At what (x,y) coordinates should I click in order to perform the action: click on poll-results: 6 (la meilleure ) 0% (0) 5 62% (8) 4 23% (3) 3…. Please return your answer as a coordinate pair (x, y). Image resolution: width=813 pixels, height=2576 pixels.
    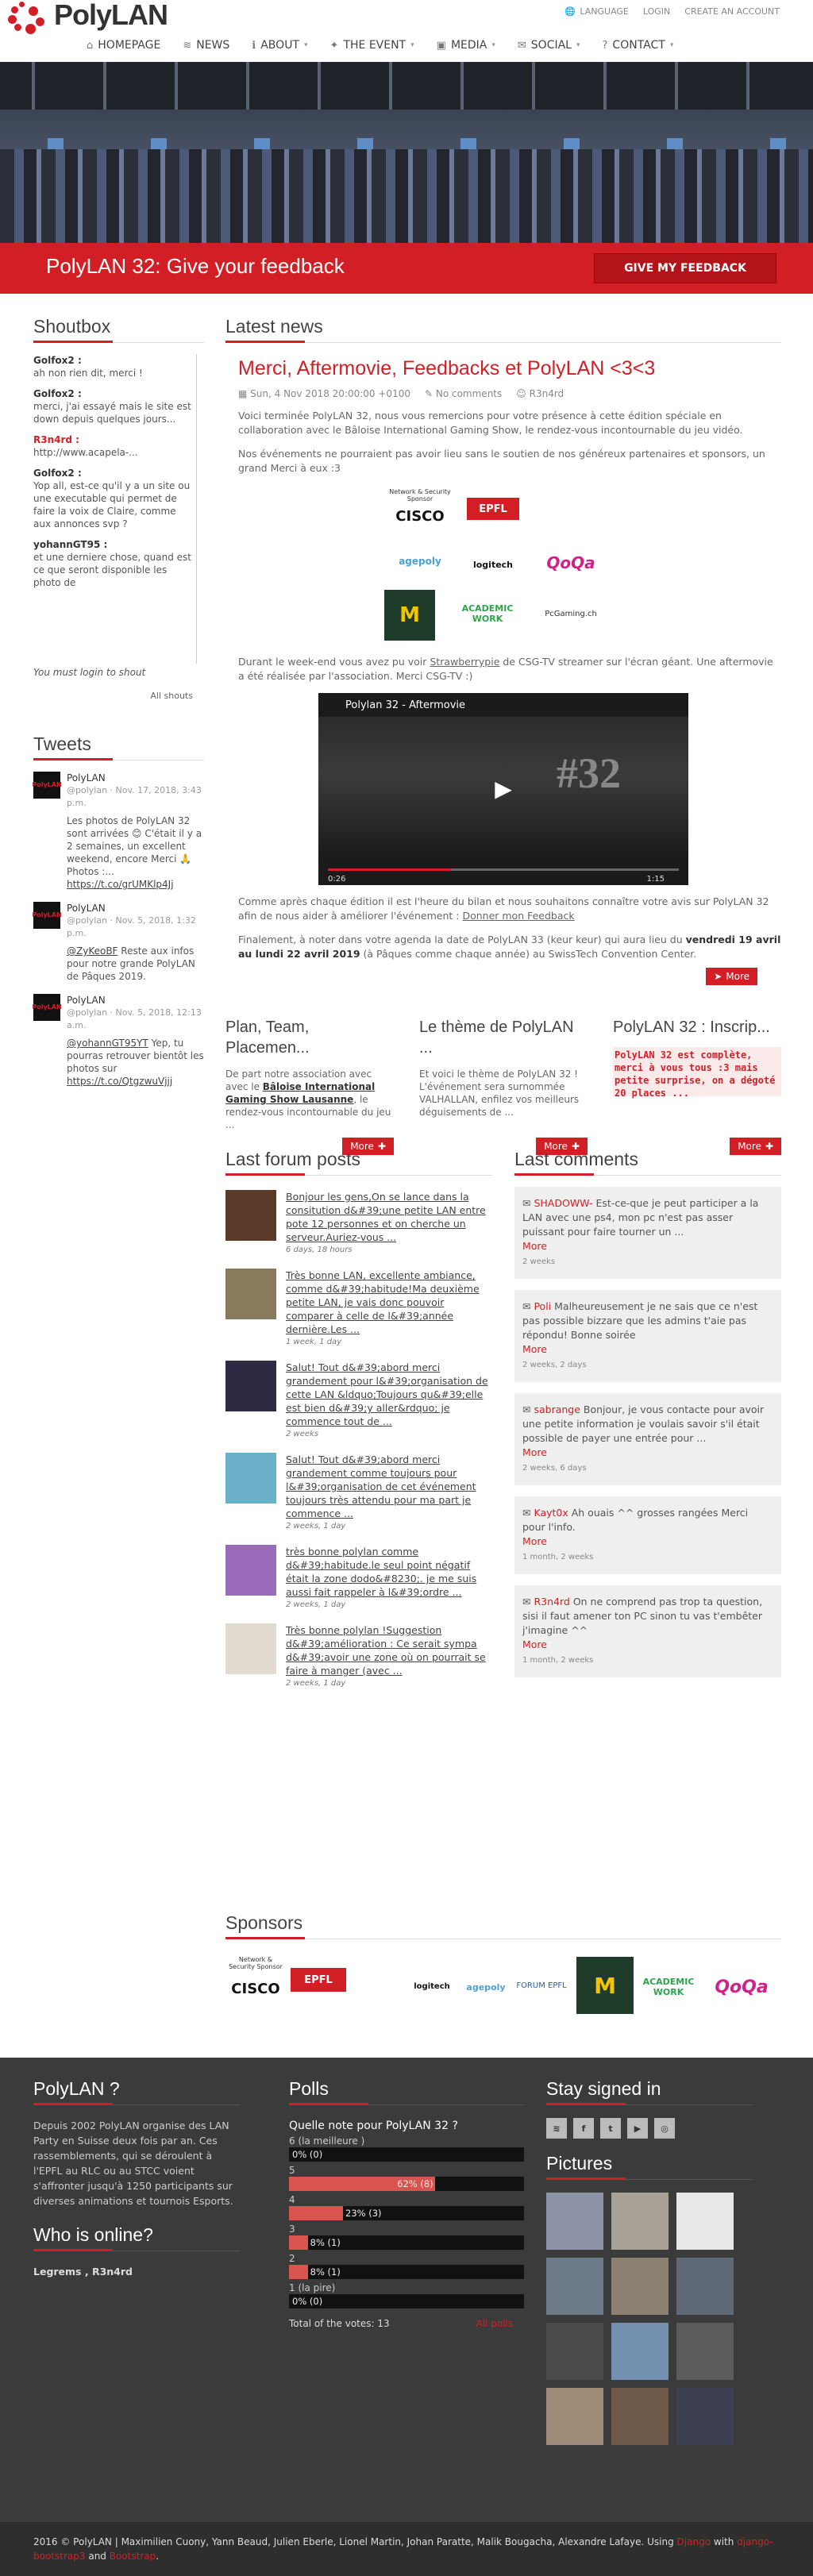
    Looking at the image, I should click on (406, 2221).